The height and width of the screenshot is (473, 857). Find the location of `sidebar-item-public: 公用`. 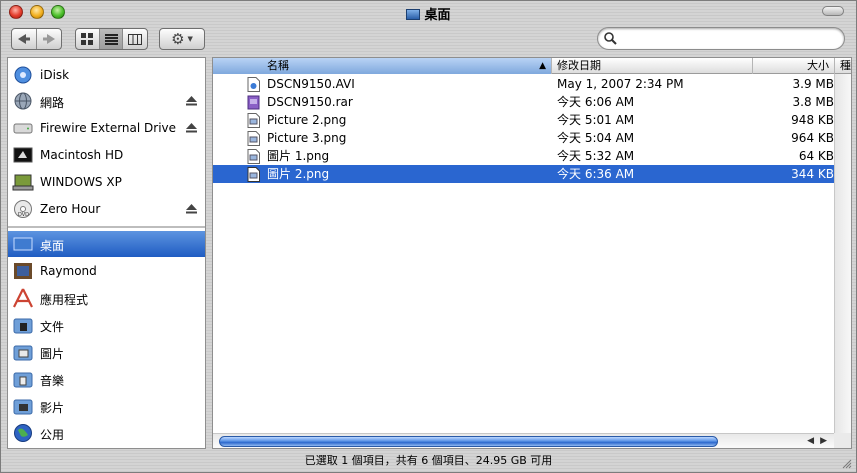

sidebar-item-public: 公用 is located at coordinates (106, 433).